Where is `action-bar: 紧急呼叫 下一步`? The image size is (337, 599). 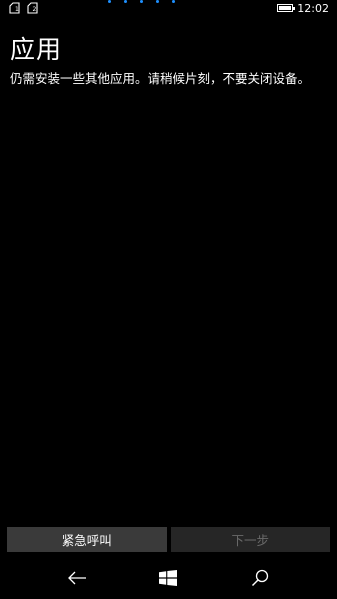
action-bar: 紧急呼叫 下一步 is located at coordinates (168, 539).